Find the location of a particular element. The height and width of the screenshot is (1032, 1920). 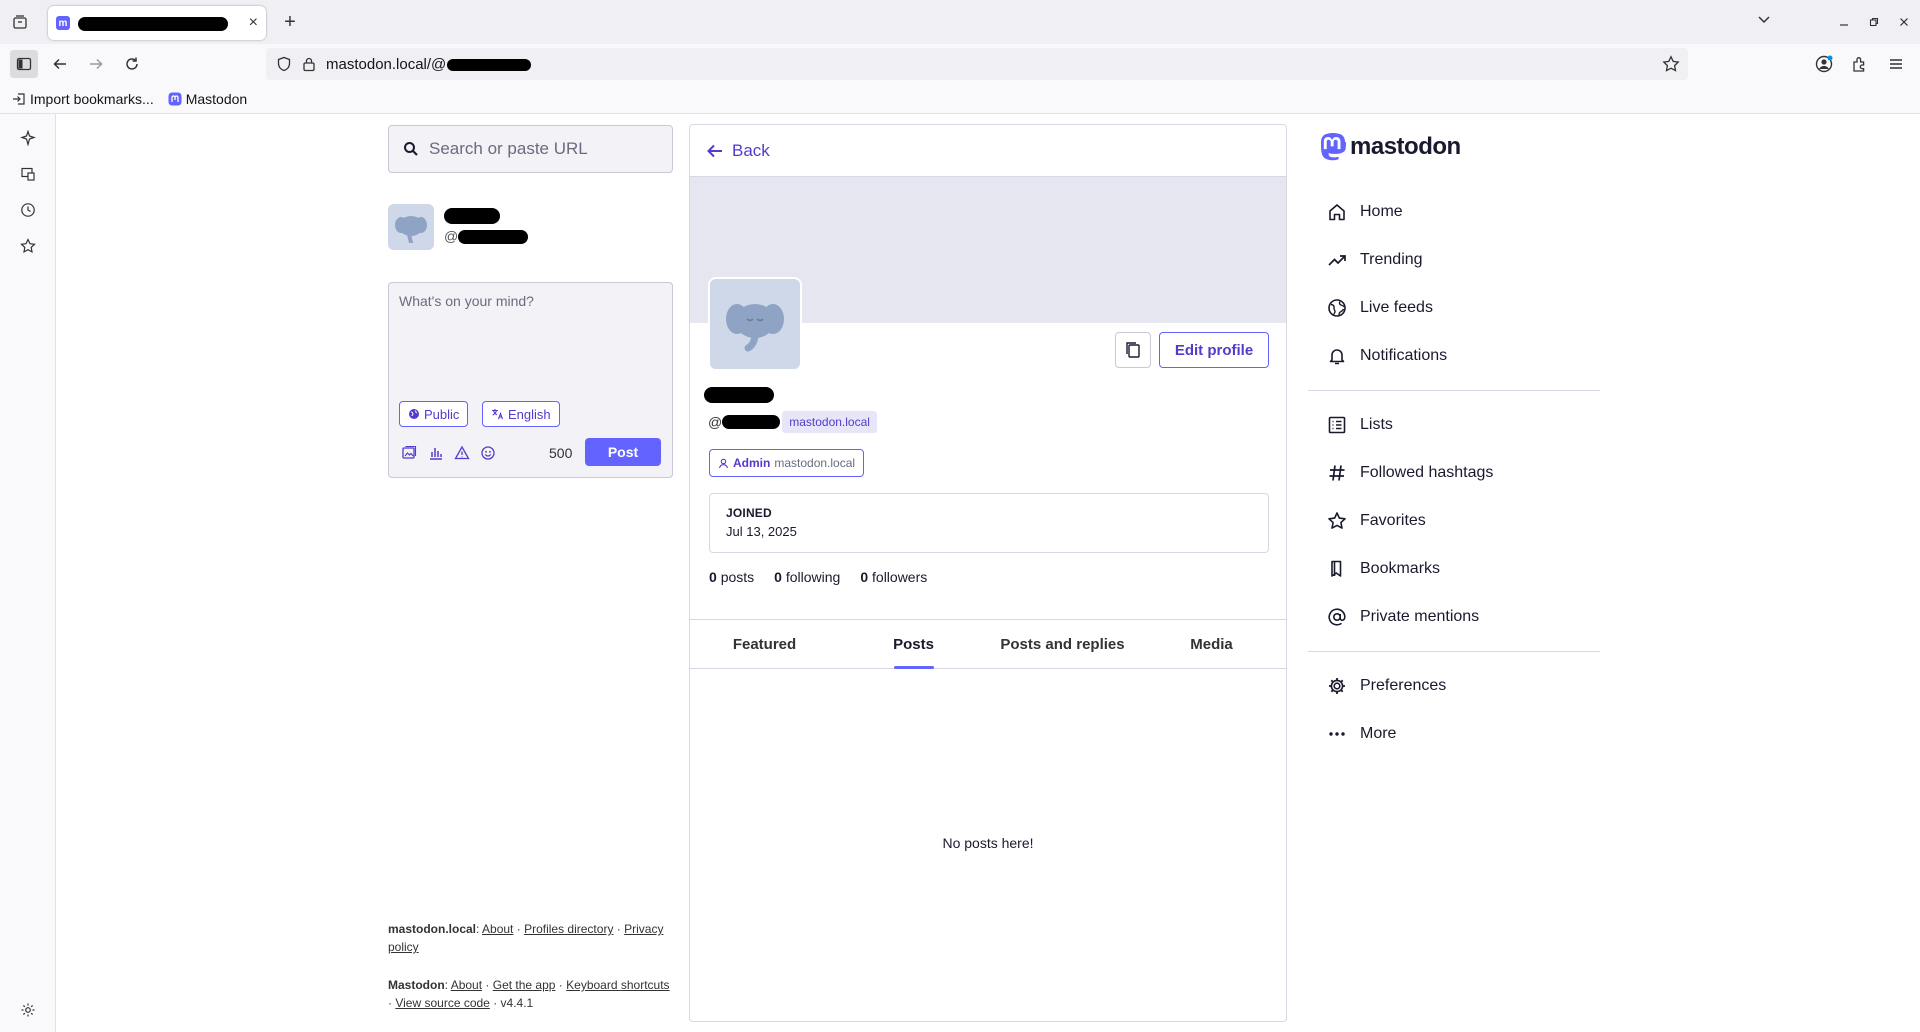

edit-profile-button: Edit profile is located at coordinates (1214, 350).